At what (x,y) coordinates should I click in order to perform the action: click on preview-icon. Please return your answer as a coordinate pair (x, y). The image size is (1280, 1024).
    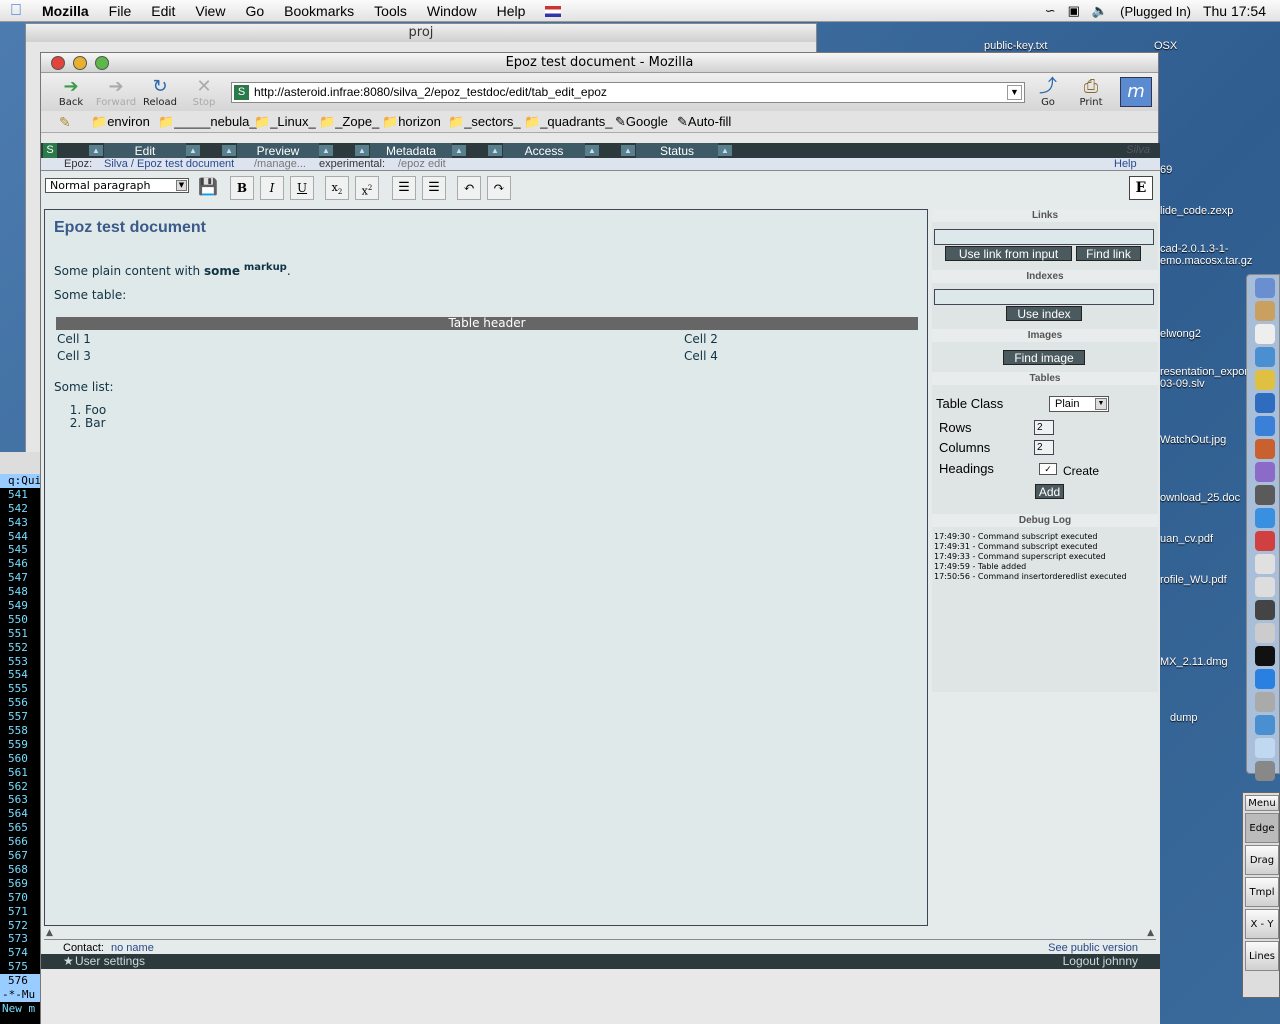
    Looking at the image, I should click on (1265, 564).